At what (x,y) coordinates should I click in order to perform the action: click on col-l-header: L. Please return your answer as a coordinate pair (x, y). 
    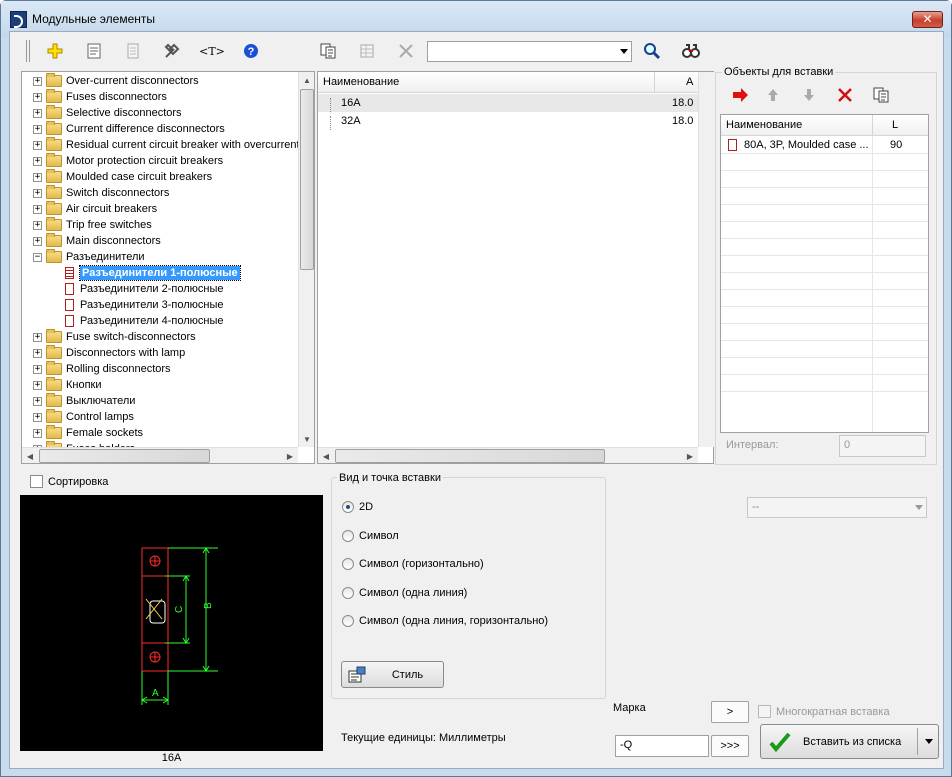
    Looking at the image, I should click on (895, 125).